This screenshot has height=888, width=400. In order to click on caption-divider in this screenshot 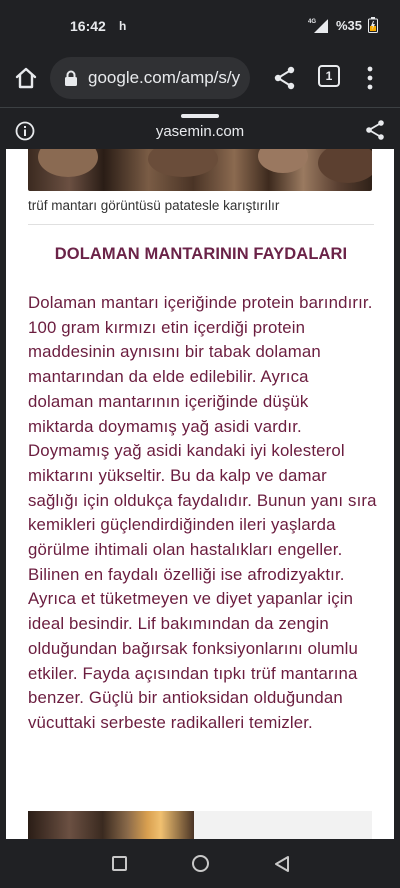, I will do `click(201, 224)`.